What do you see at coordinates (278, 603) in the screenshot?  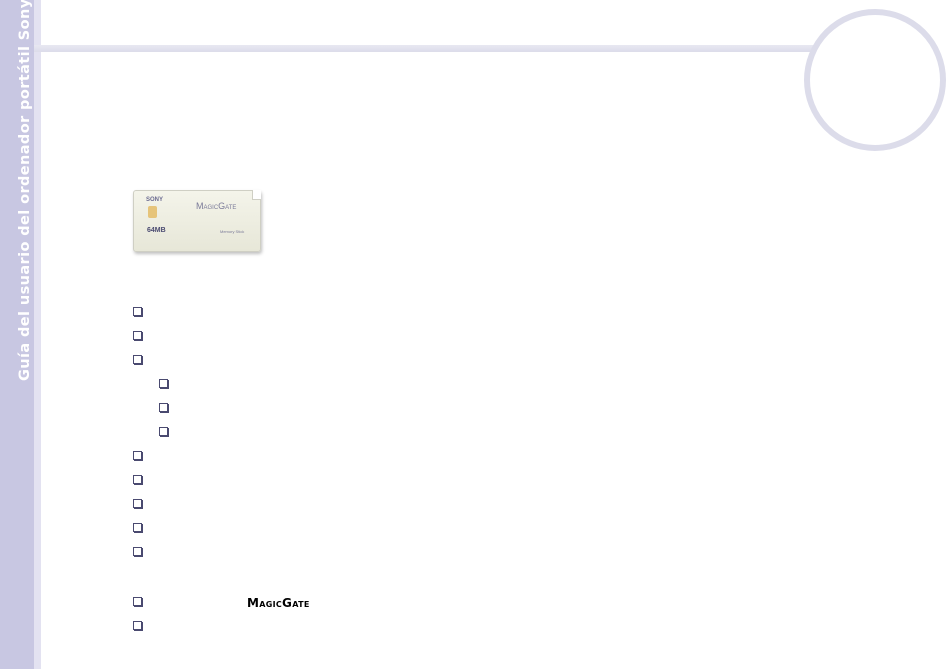 I see `magicgate-logo: MagicGate` at bounding box center [278, 603].